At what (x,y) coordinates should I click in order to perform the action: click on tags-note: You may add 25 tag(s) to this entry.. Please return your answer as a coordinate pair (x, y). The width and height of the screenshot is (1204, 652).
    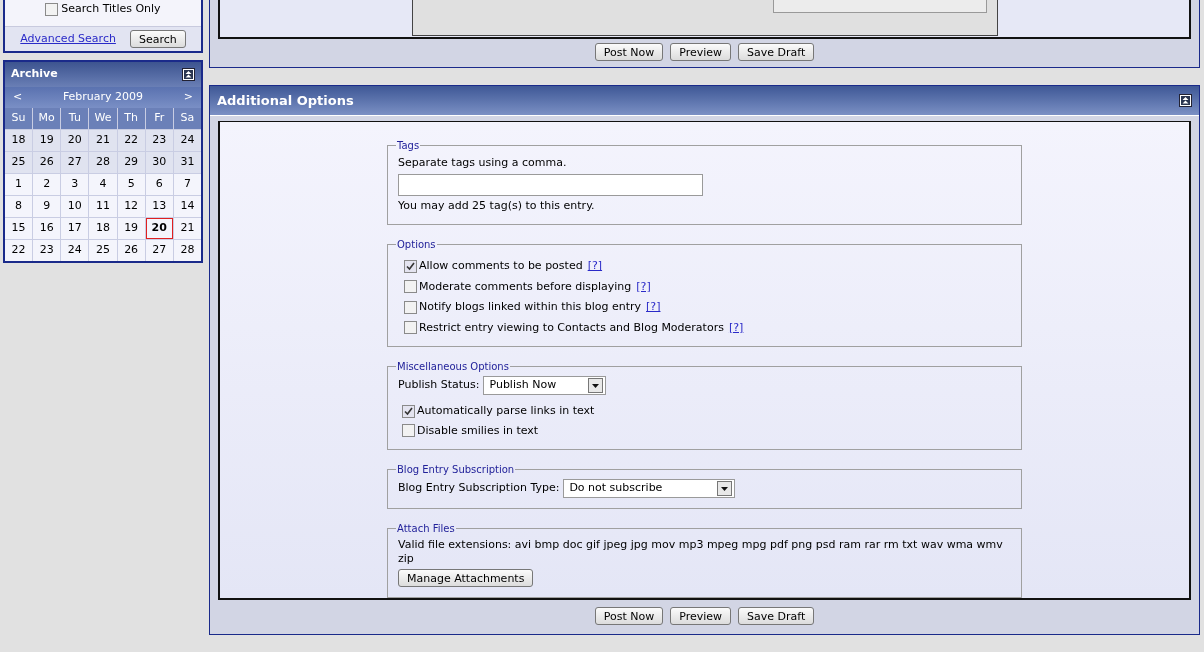
    Looking at the image, I should click on (497, 205).